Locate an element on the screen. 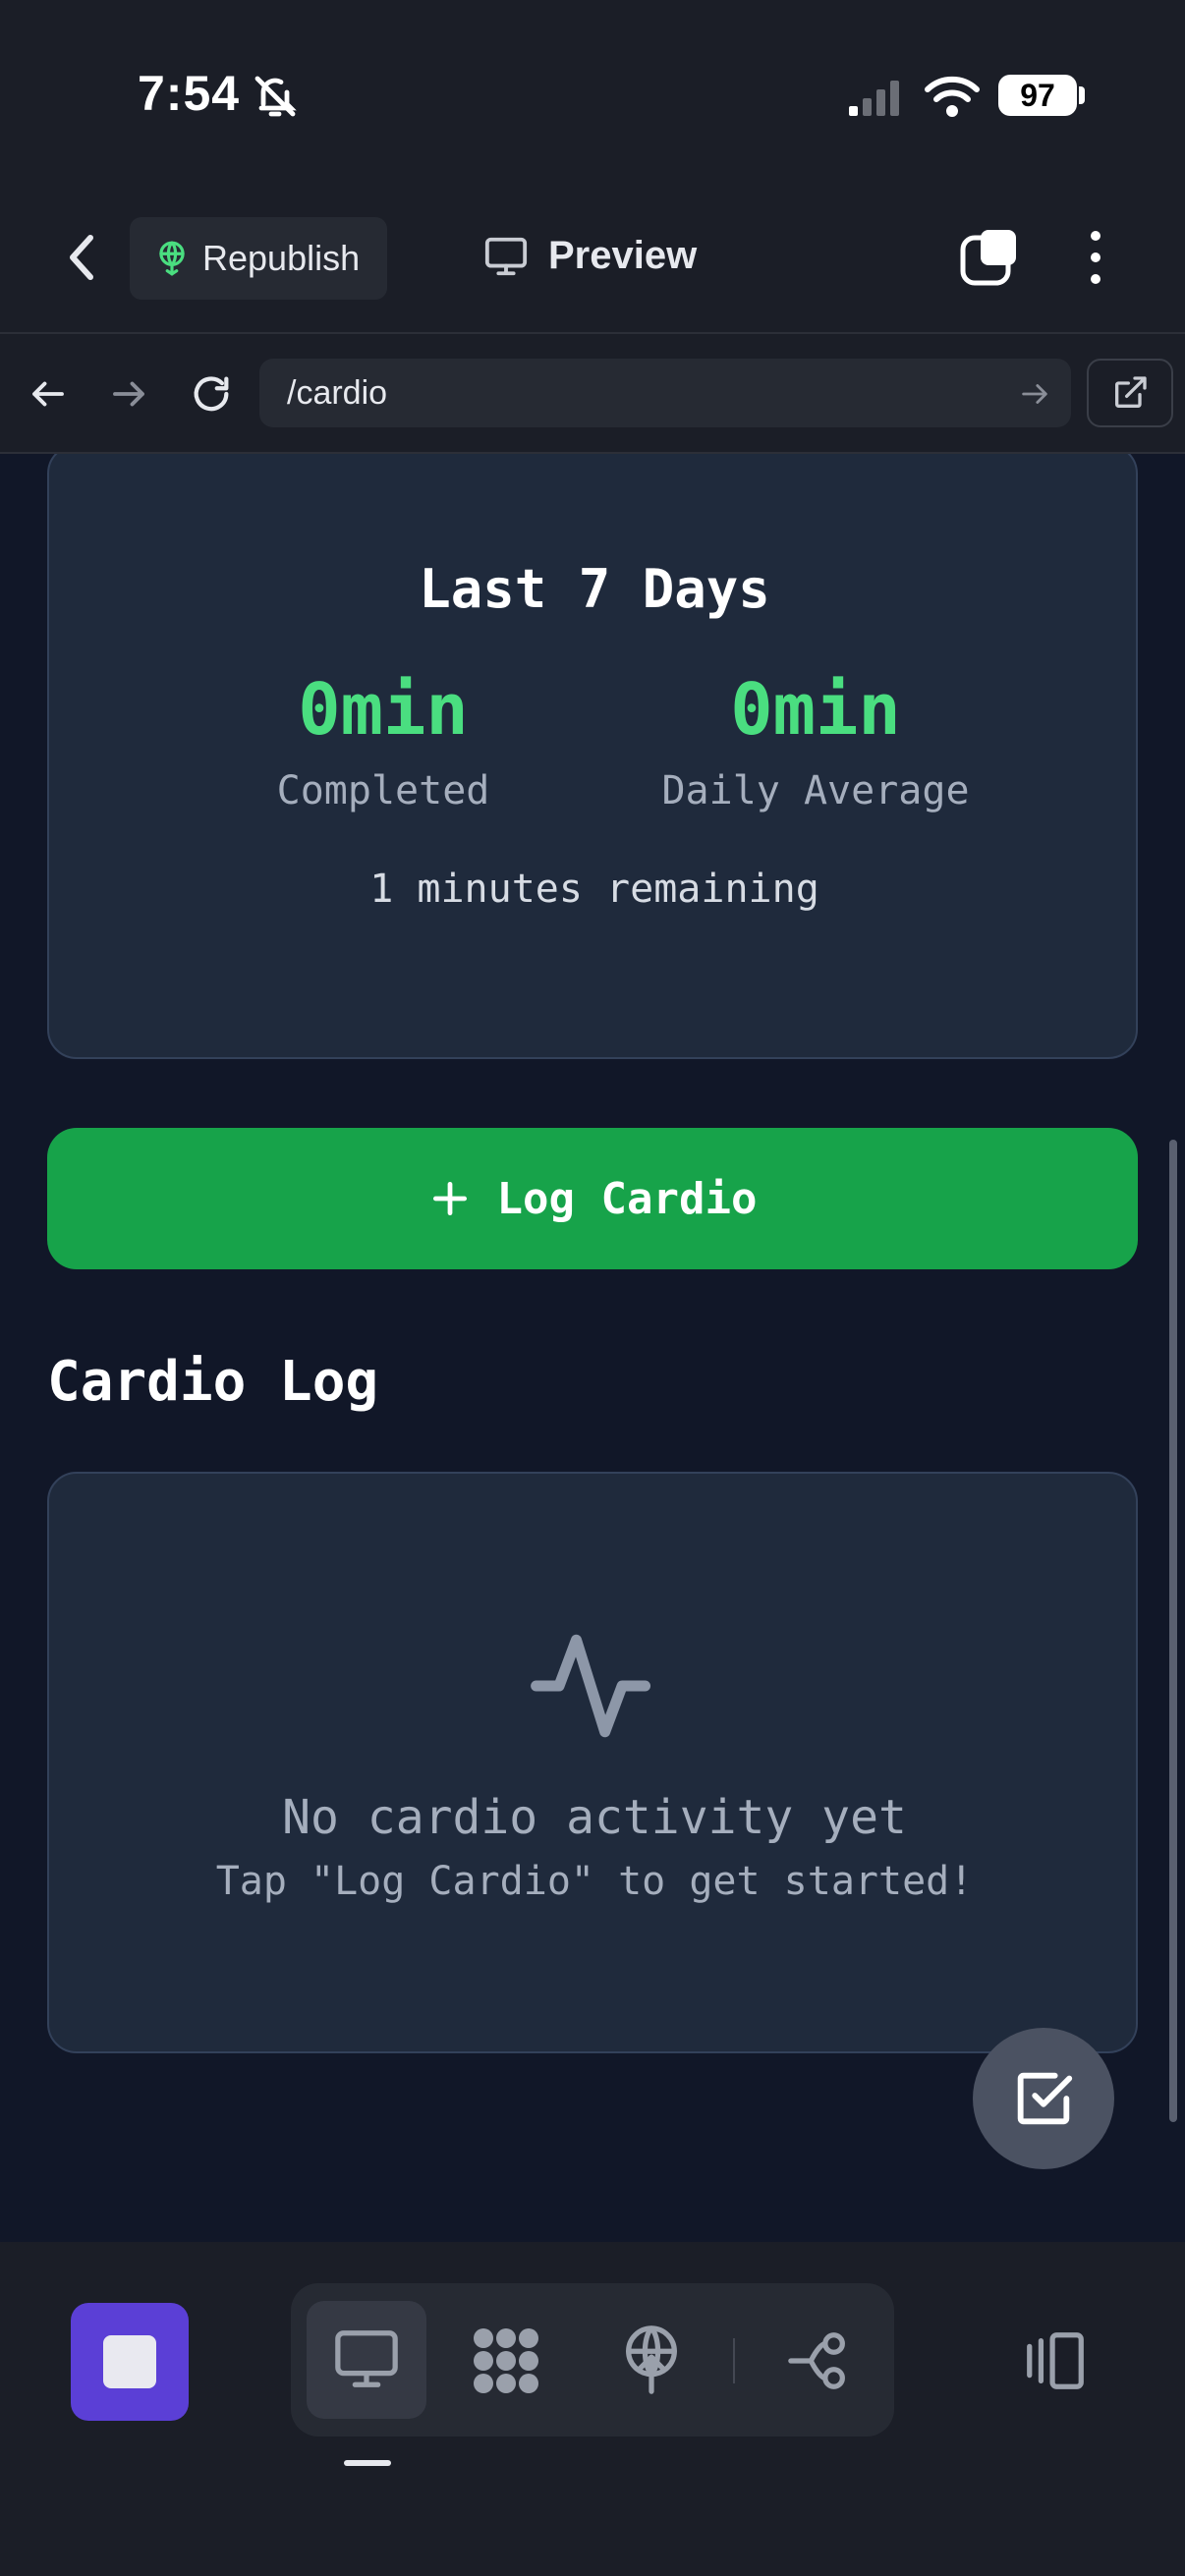 This screenshot has height=2576, width=1185. status-time: 7:54 is located at coordinates (190, 93).